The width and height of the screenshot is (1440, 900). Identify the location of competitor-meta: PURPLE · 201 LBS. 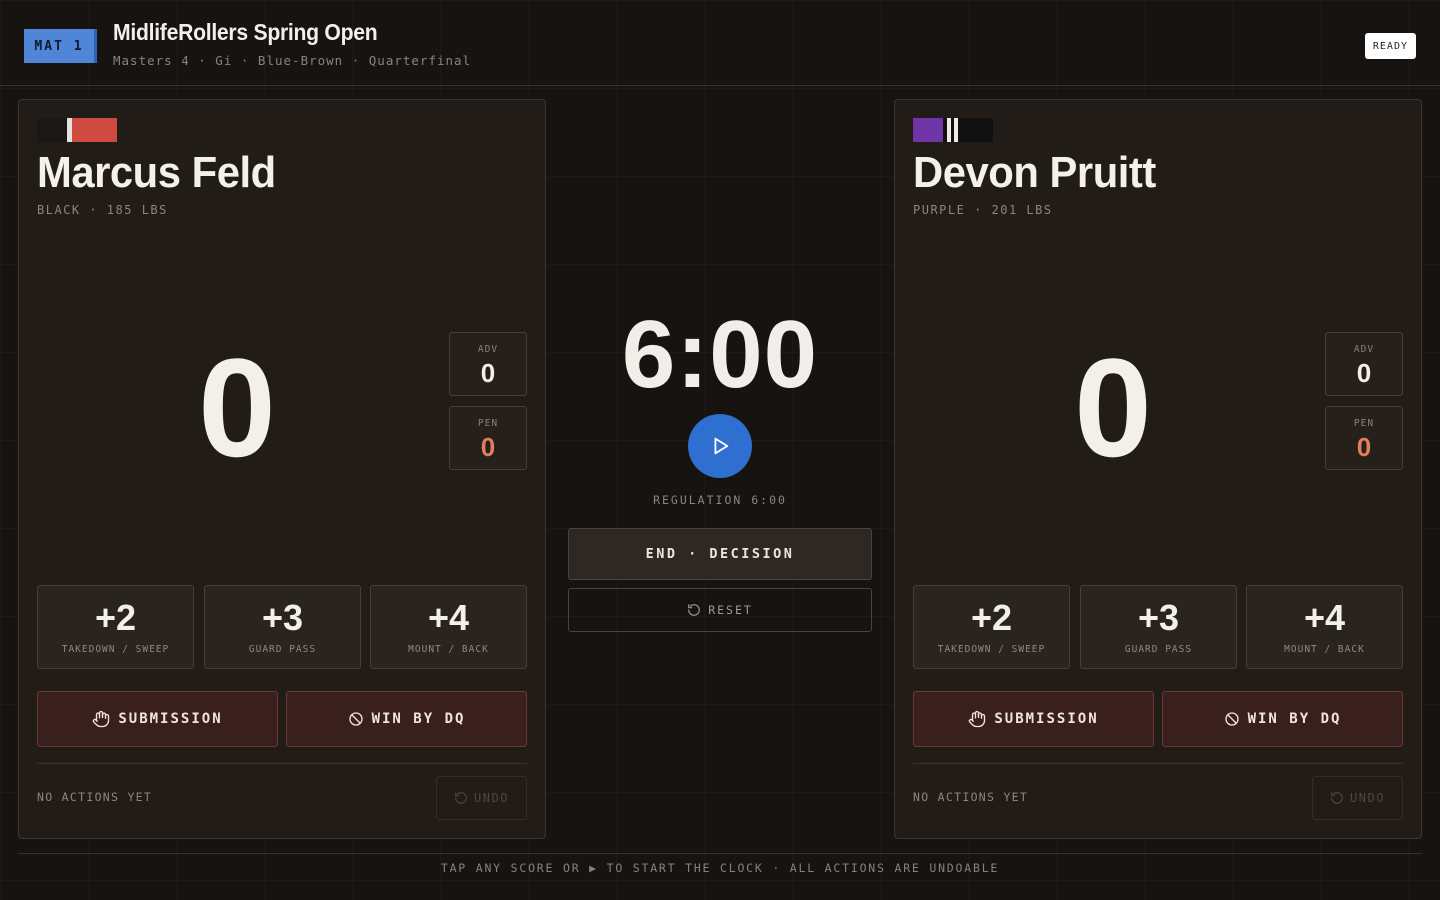
(983, 210).